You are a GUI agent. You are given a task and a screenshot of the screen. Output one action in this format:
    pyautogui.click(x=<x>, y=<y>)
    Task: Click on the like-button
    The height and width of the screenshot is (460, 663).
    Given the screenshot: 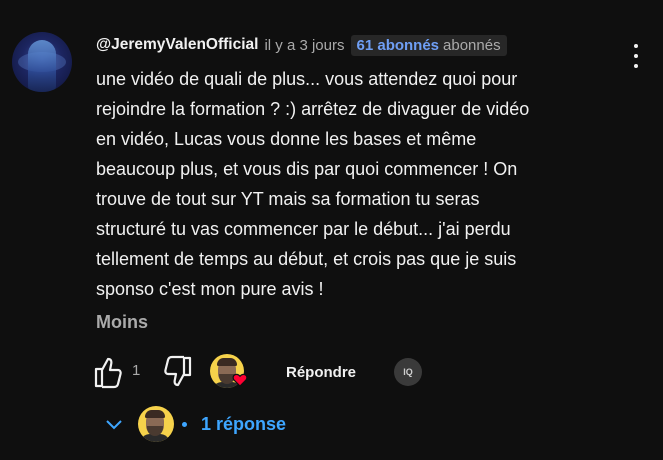 What is the action you would take?
    pyautogui.click(x=108, y=372)
    